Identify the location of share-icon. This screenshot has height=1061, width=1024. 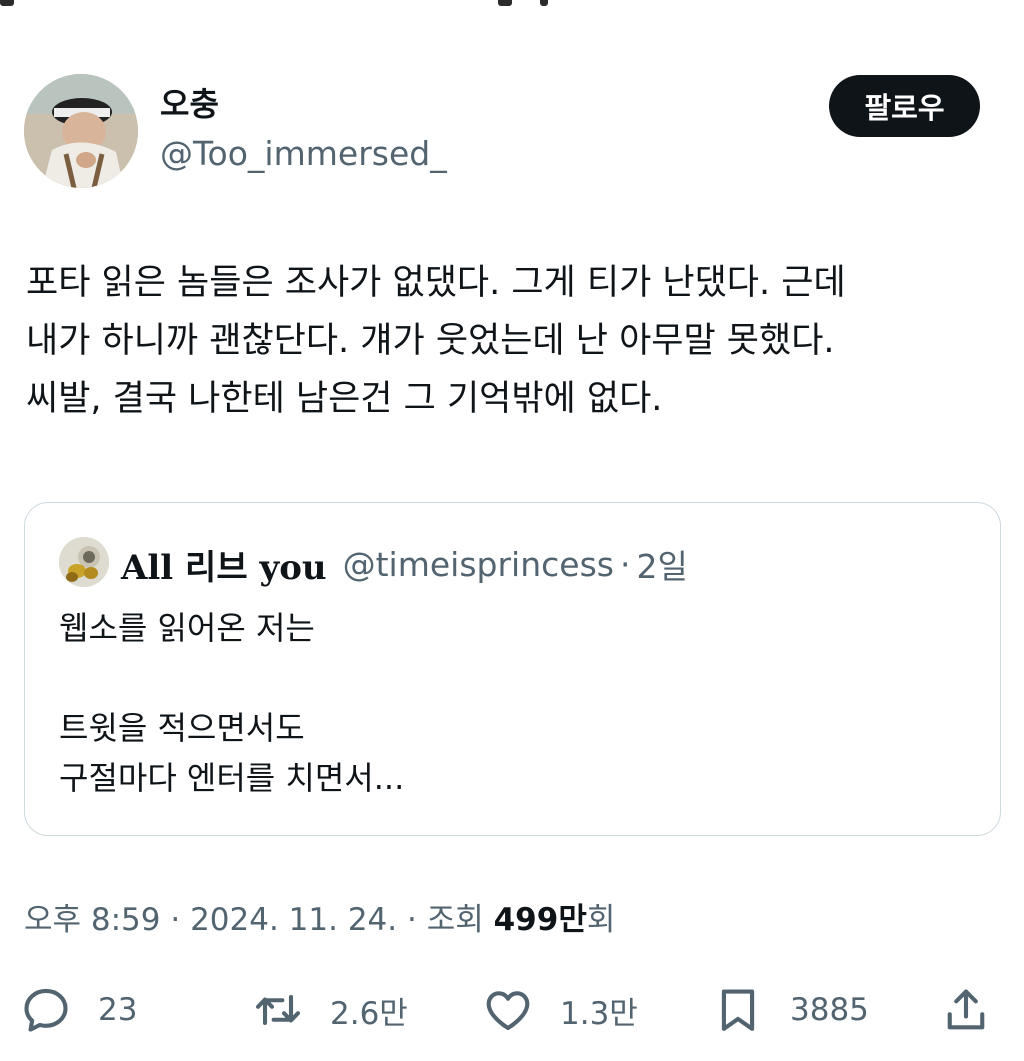
(966, 1009).